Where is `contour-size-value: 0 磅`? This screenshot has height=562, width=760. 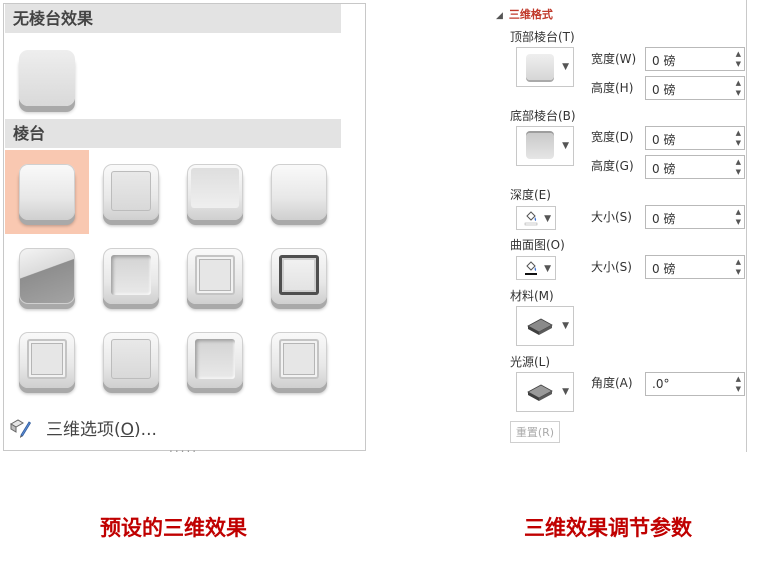
contour-size-value: 0 磅 is located at coordinates (664, 269).